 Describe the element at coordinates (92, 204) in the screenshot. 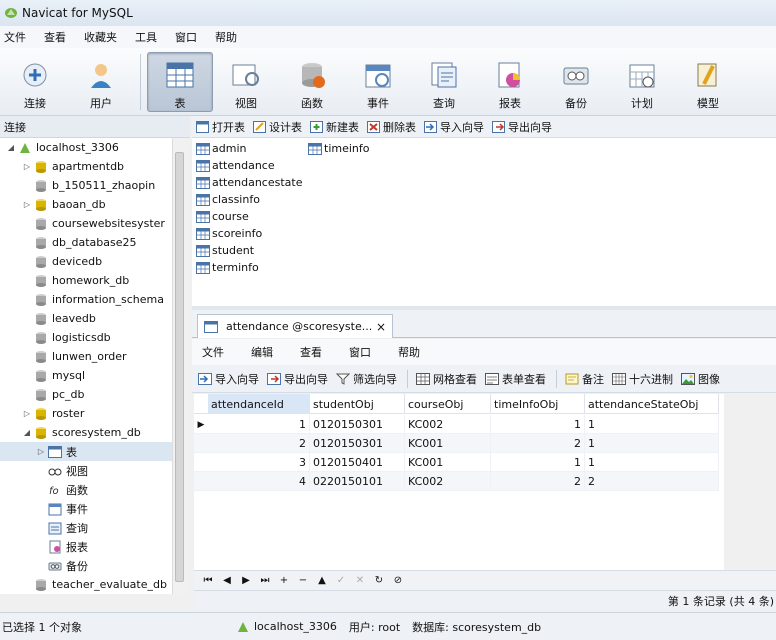

I see `tree-item-db-open: ▷ baoan_db` at that location.